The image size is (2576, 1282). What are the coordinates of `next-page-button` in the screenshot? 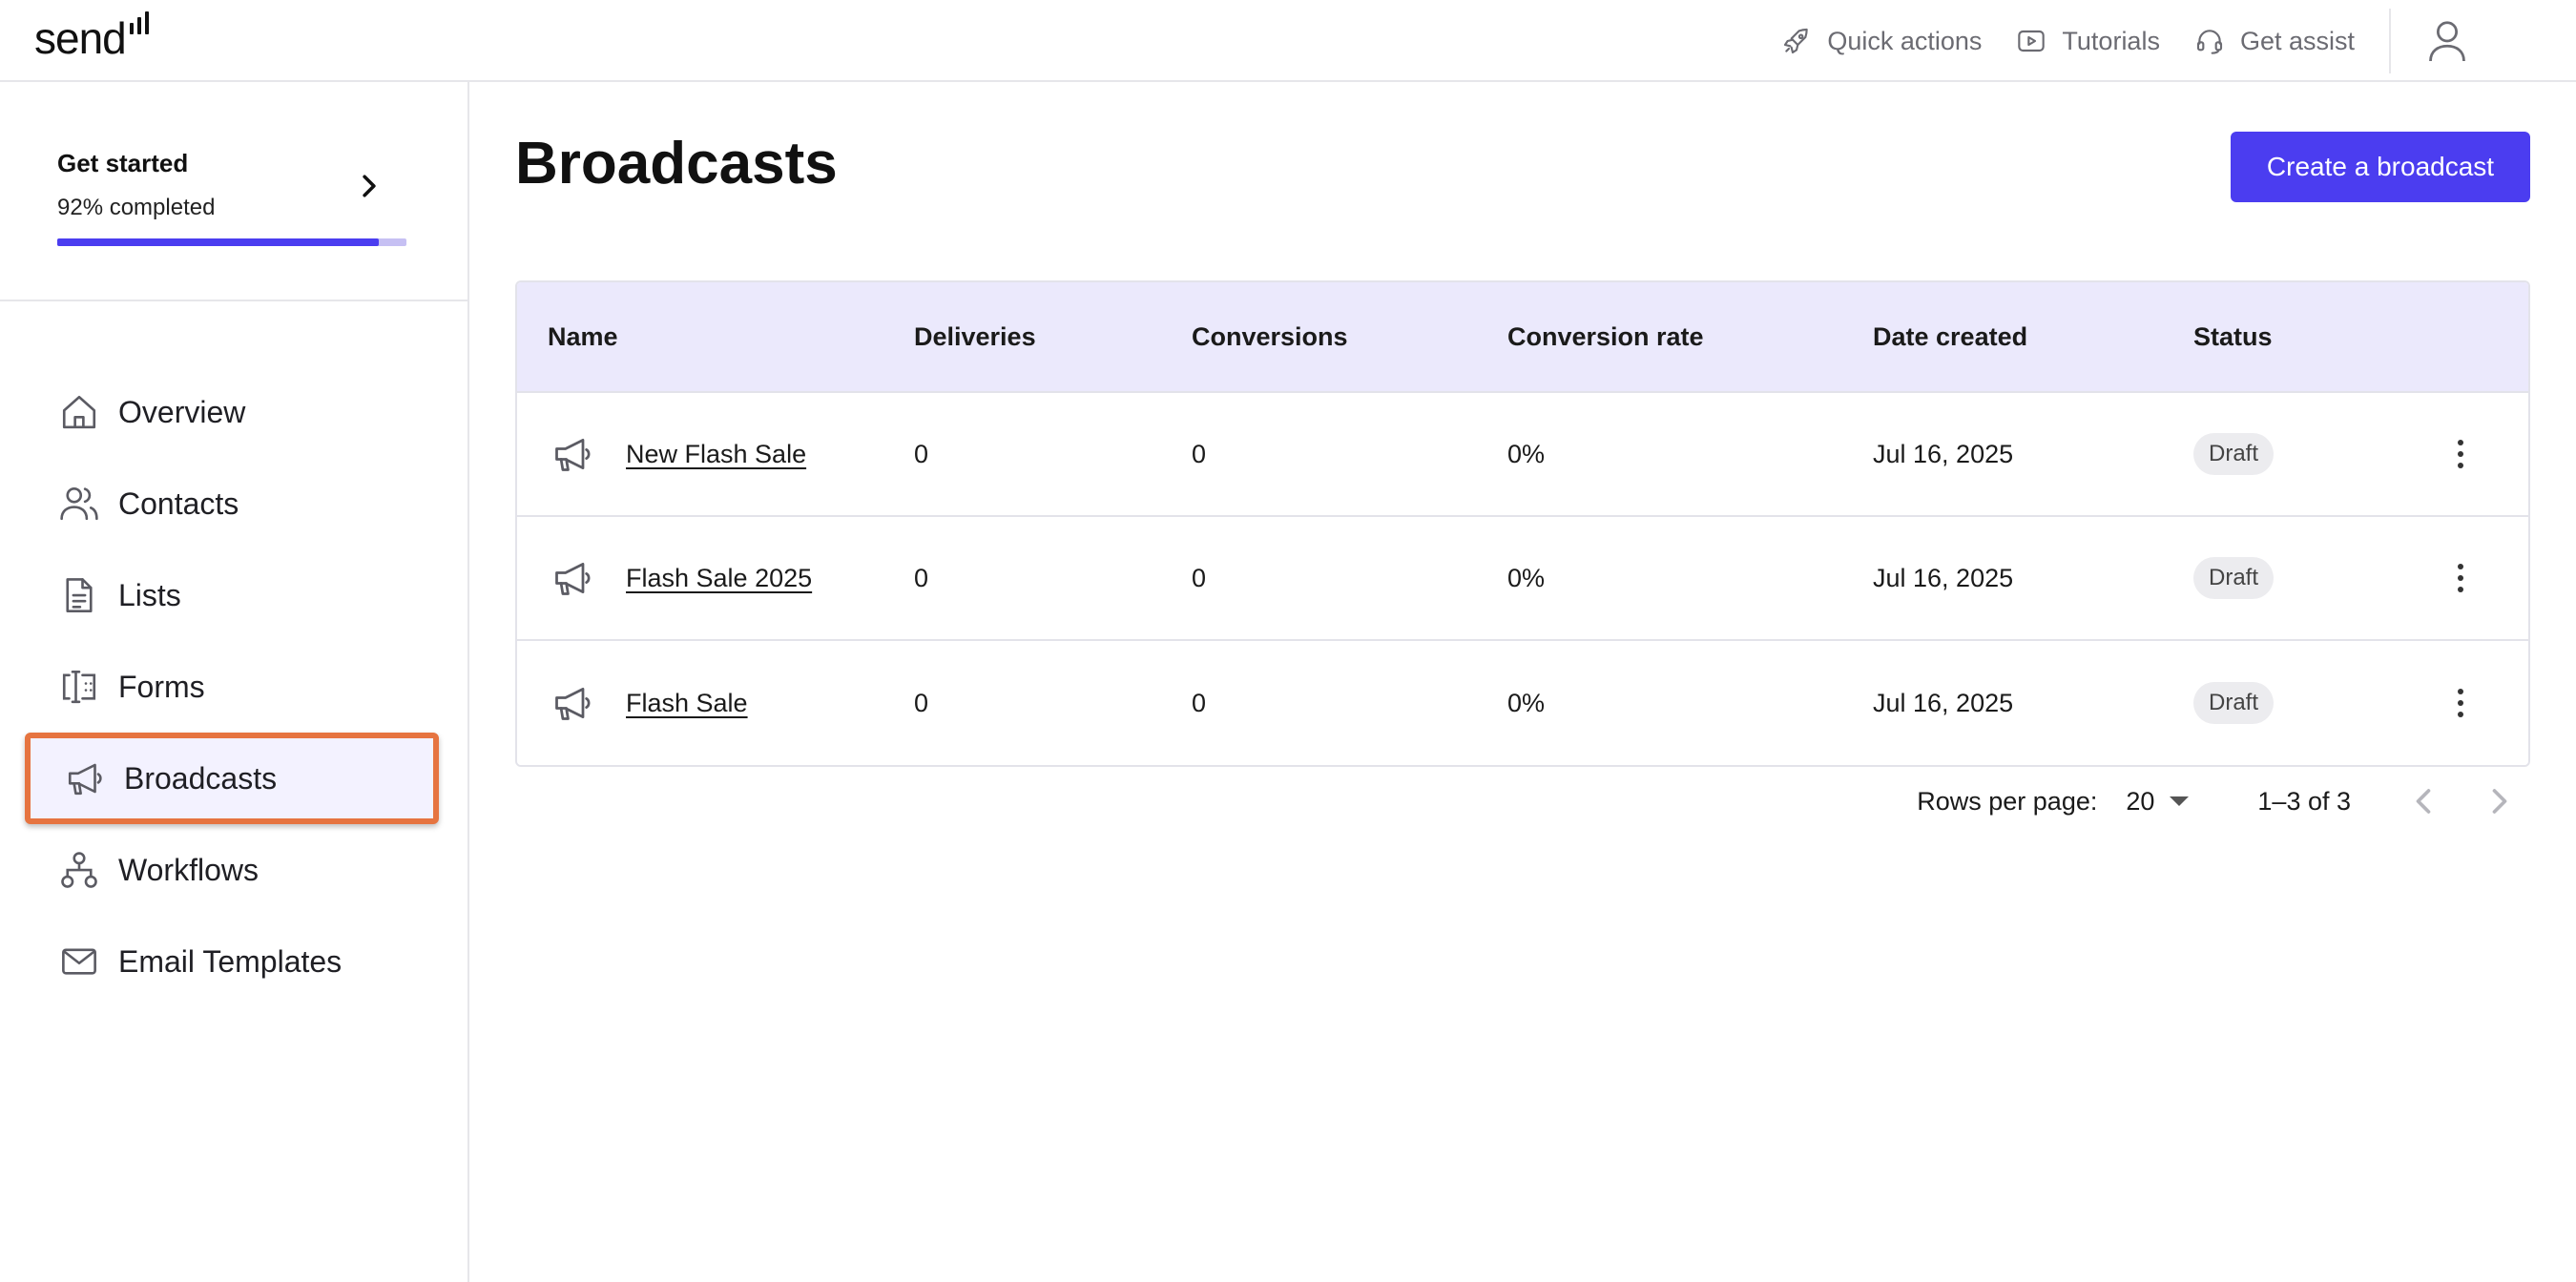 It's located at (2500, 801).